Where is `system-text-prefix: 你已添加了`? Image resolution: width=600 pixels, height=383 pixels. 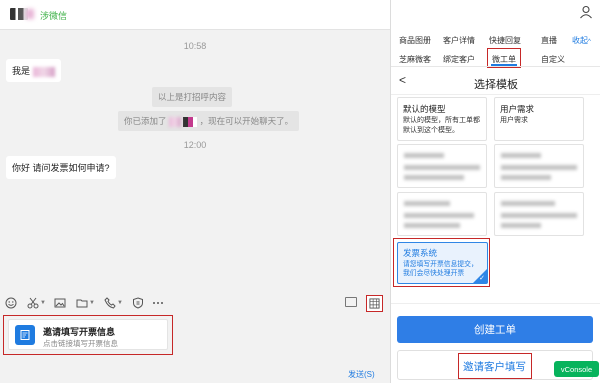 system-text-prefix: 你已添加了 is located at coordinates (145, 121).